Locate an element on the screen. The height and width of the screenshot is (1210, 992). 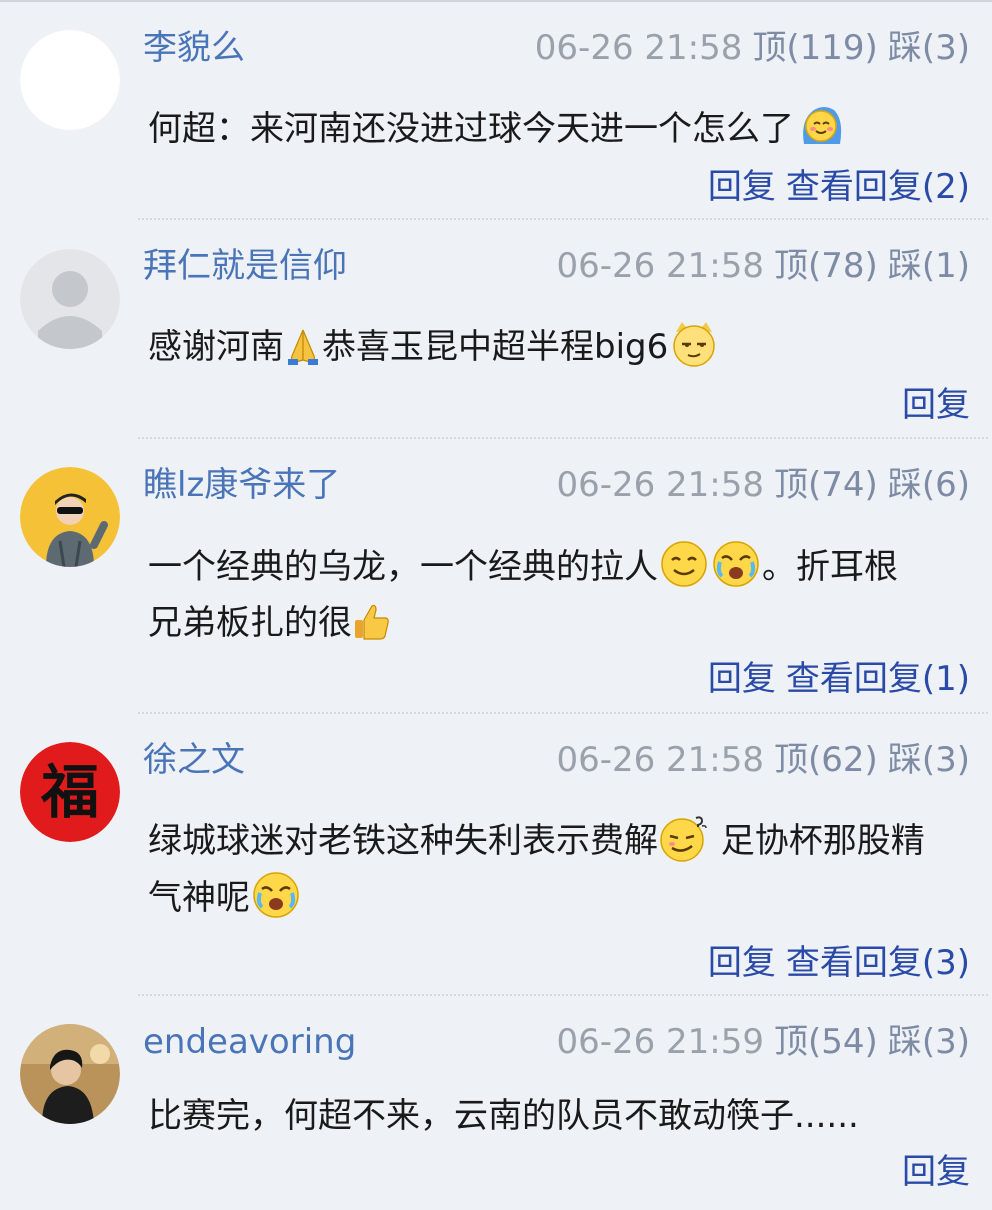
comment-text-part: 一个经典的乌龙，一个经典的拉人 is located at coordinates (403, 567).